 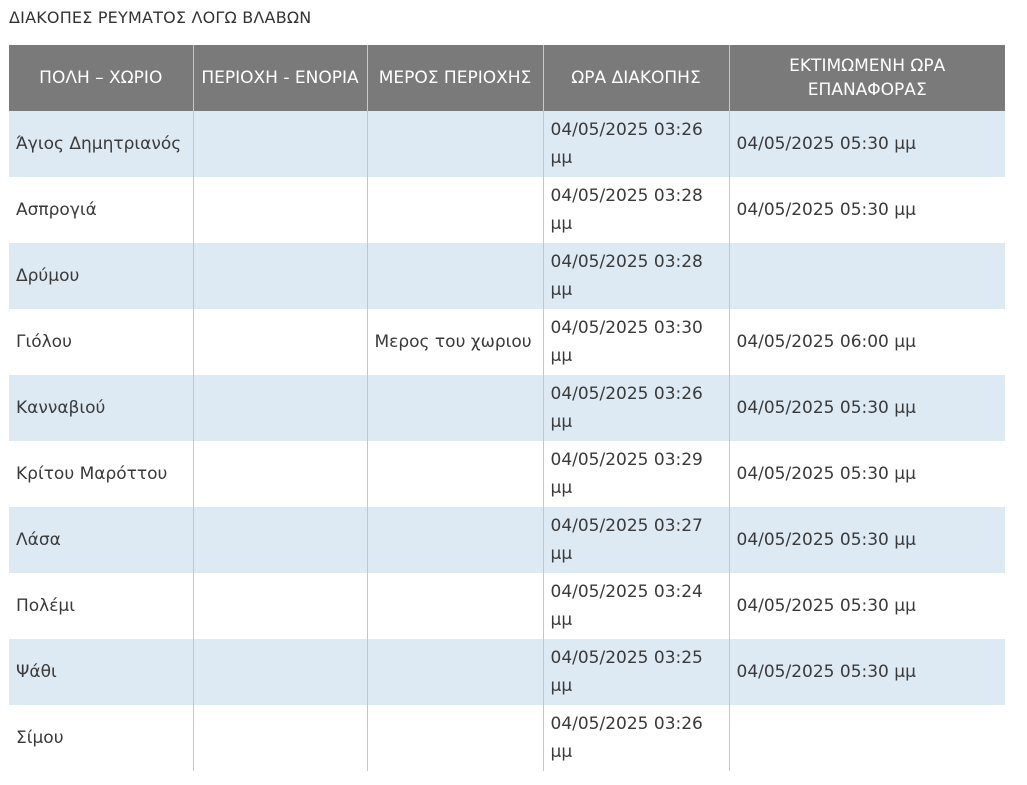 What do you see at coordinates (36, 672) in the screenshot?
I see `cell-city-village: Ψάθι` at bounding box center [36, 672].